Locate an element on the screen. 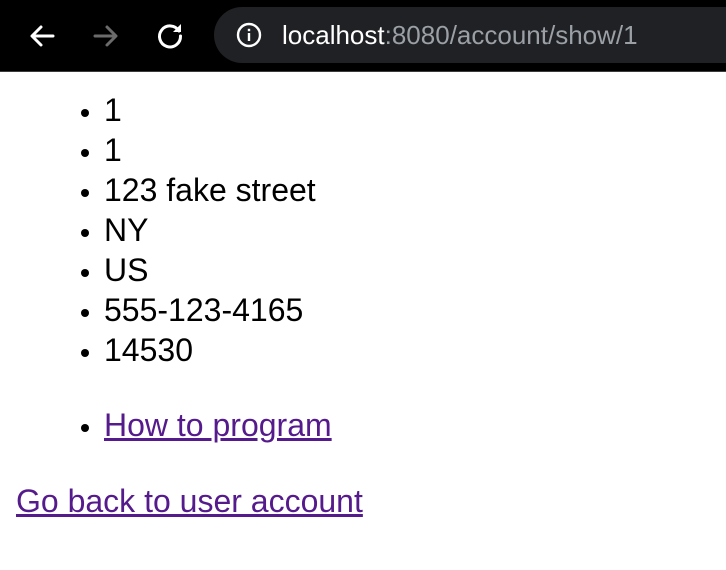  links-list: How to program is located at coordinates (363, 425).